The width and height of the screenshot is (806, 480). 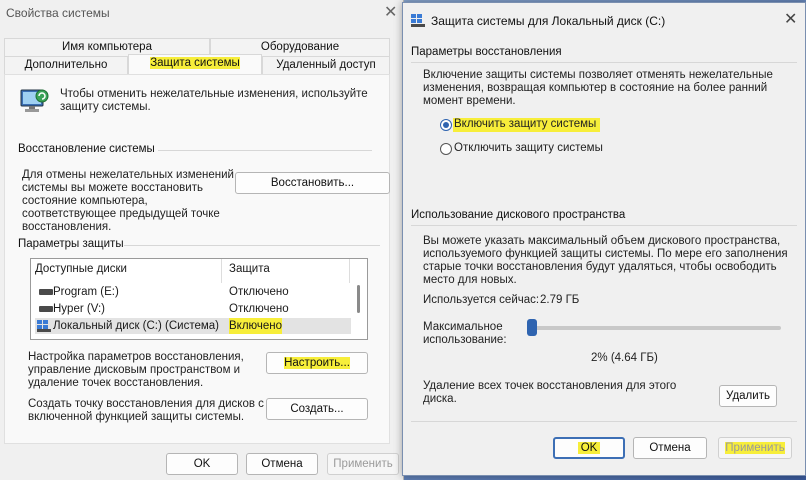 I want to click on max-usage-slider-thumb, so click(x=531, y=327).